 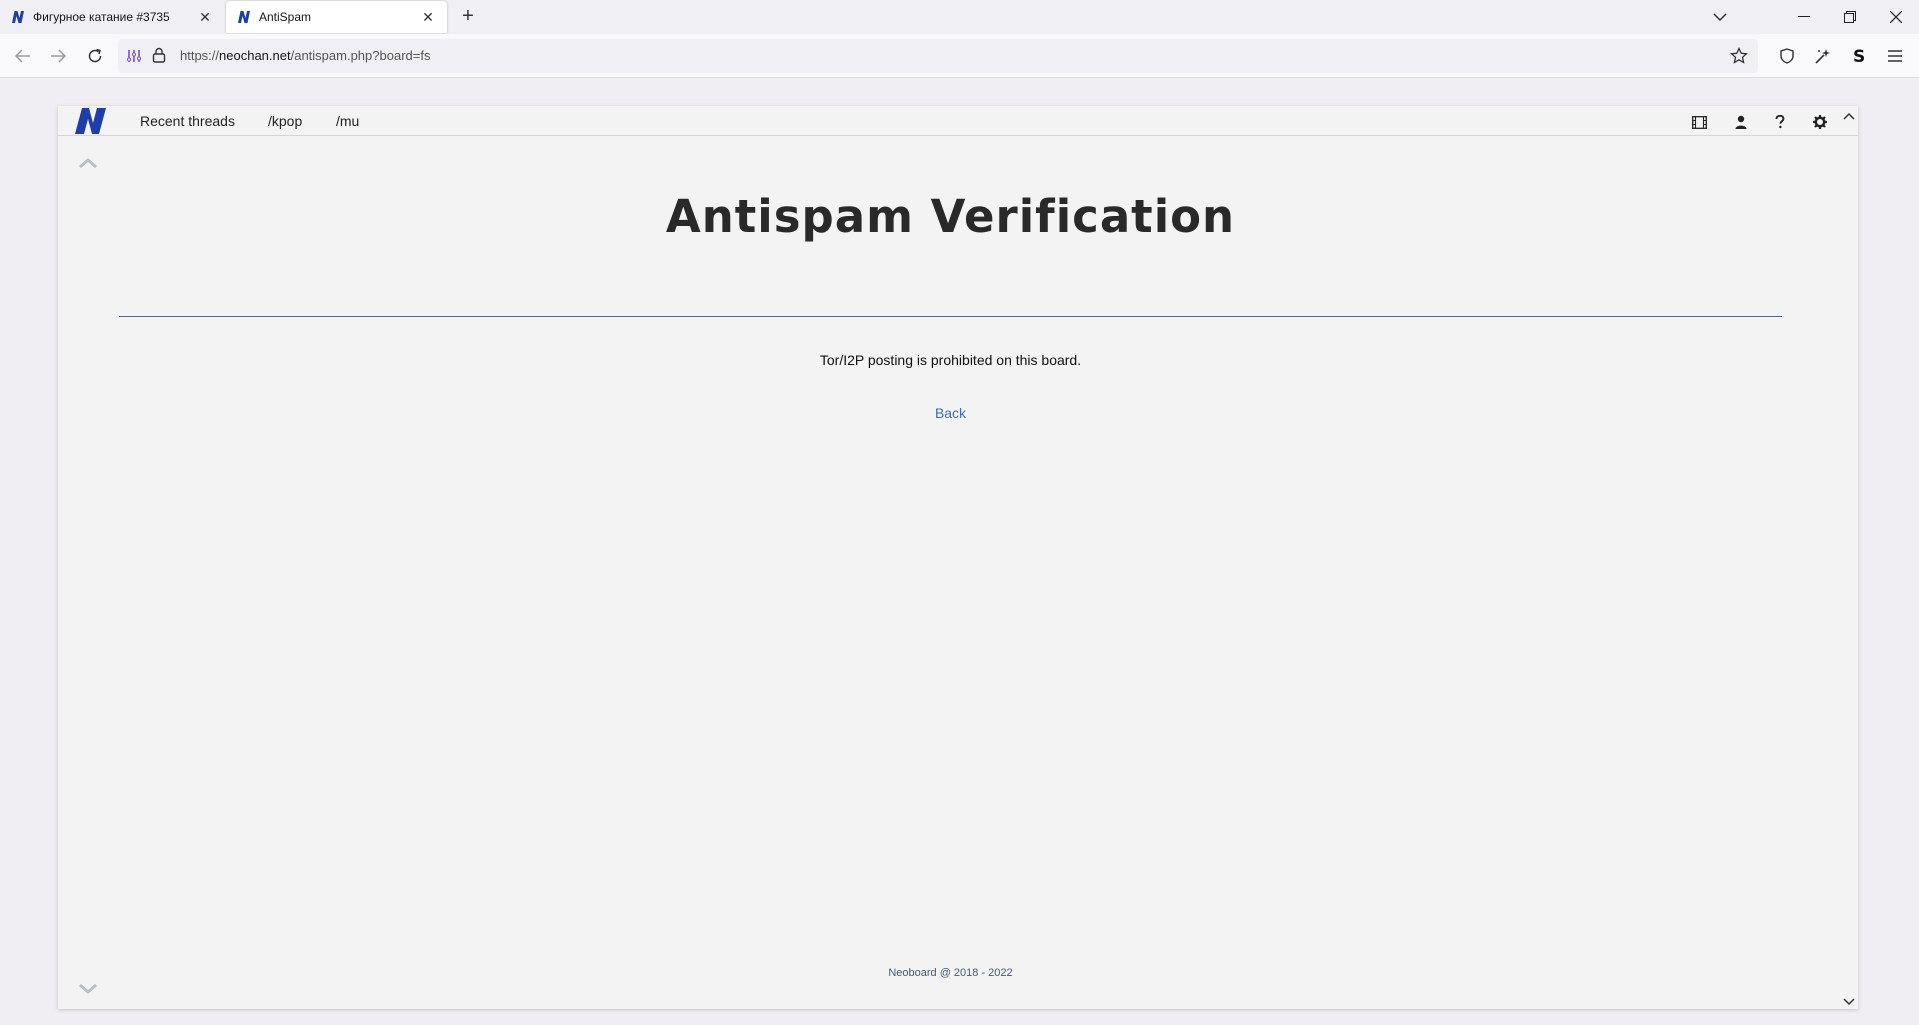 I want to click on reload-icon, so click(x=95, y=56).